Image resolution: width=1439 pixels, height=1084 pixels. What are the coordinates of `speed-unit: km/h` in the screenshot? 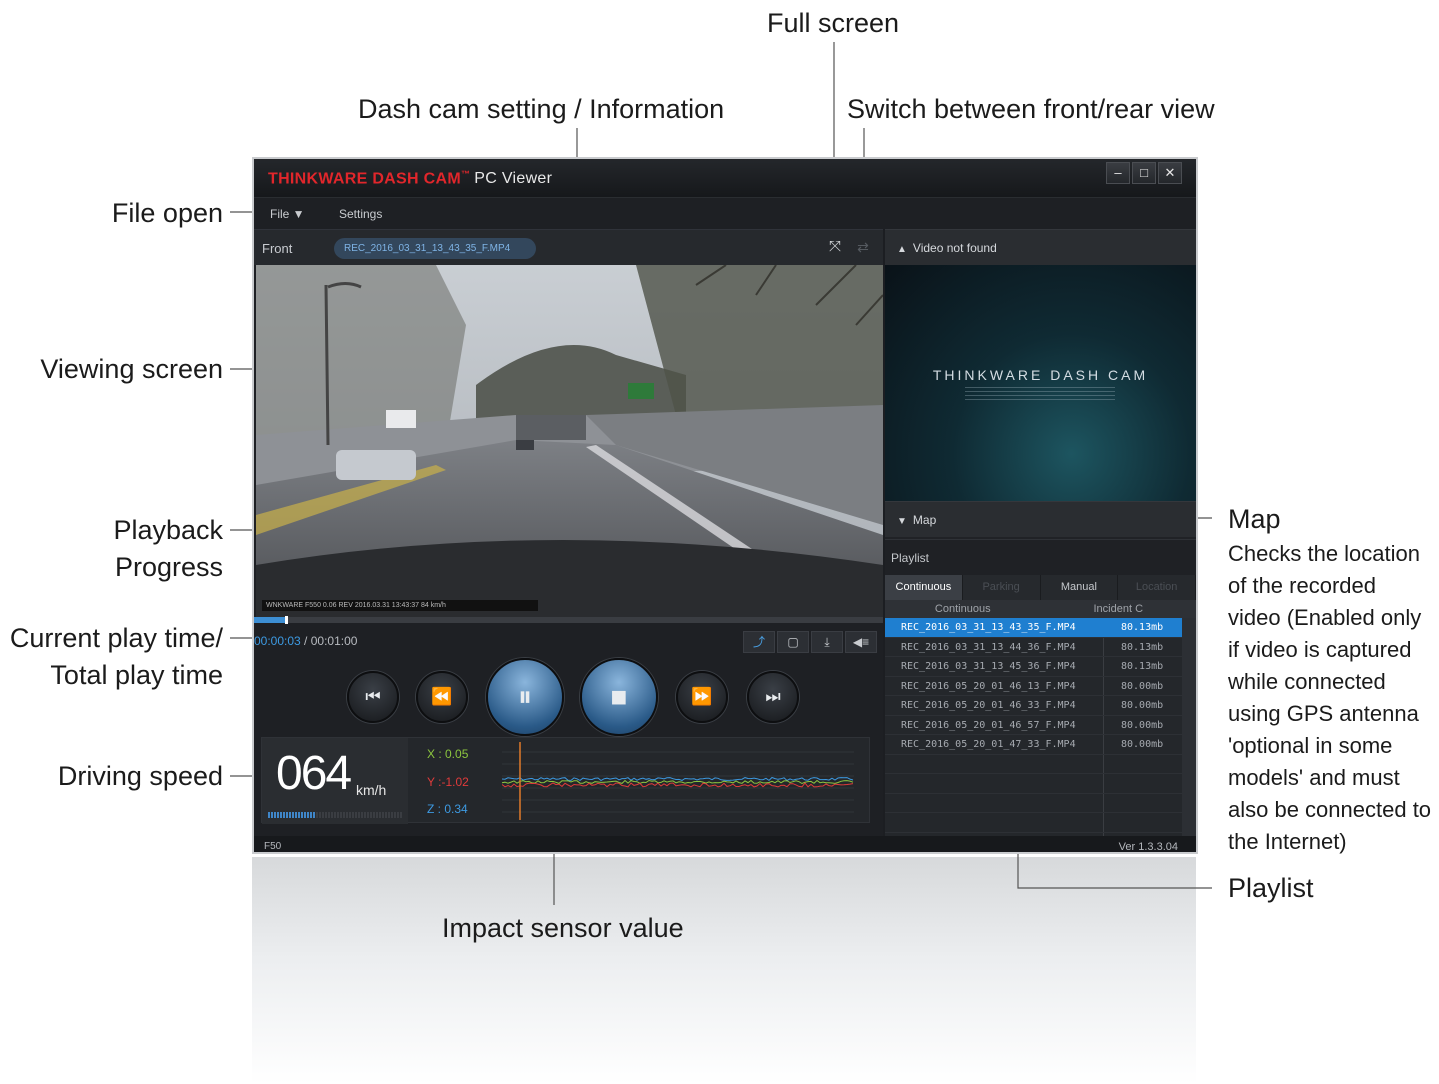 It's located at (371, 790).